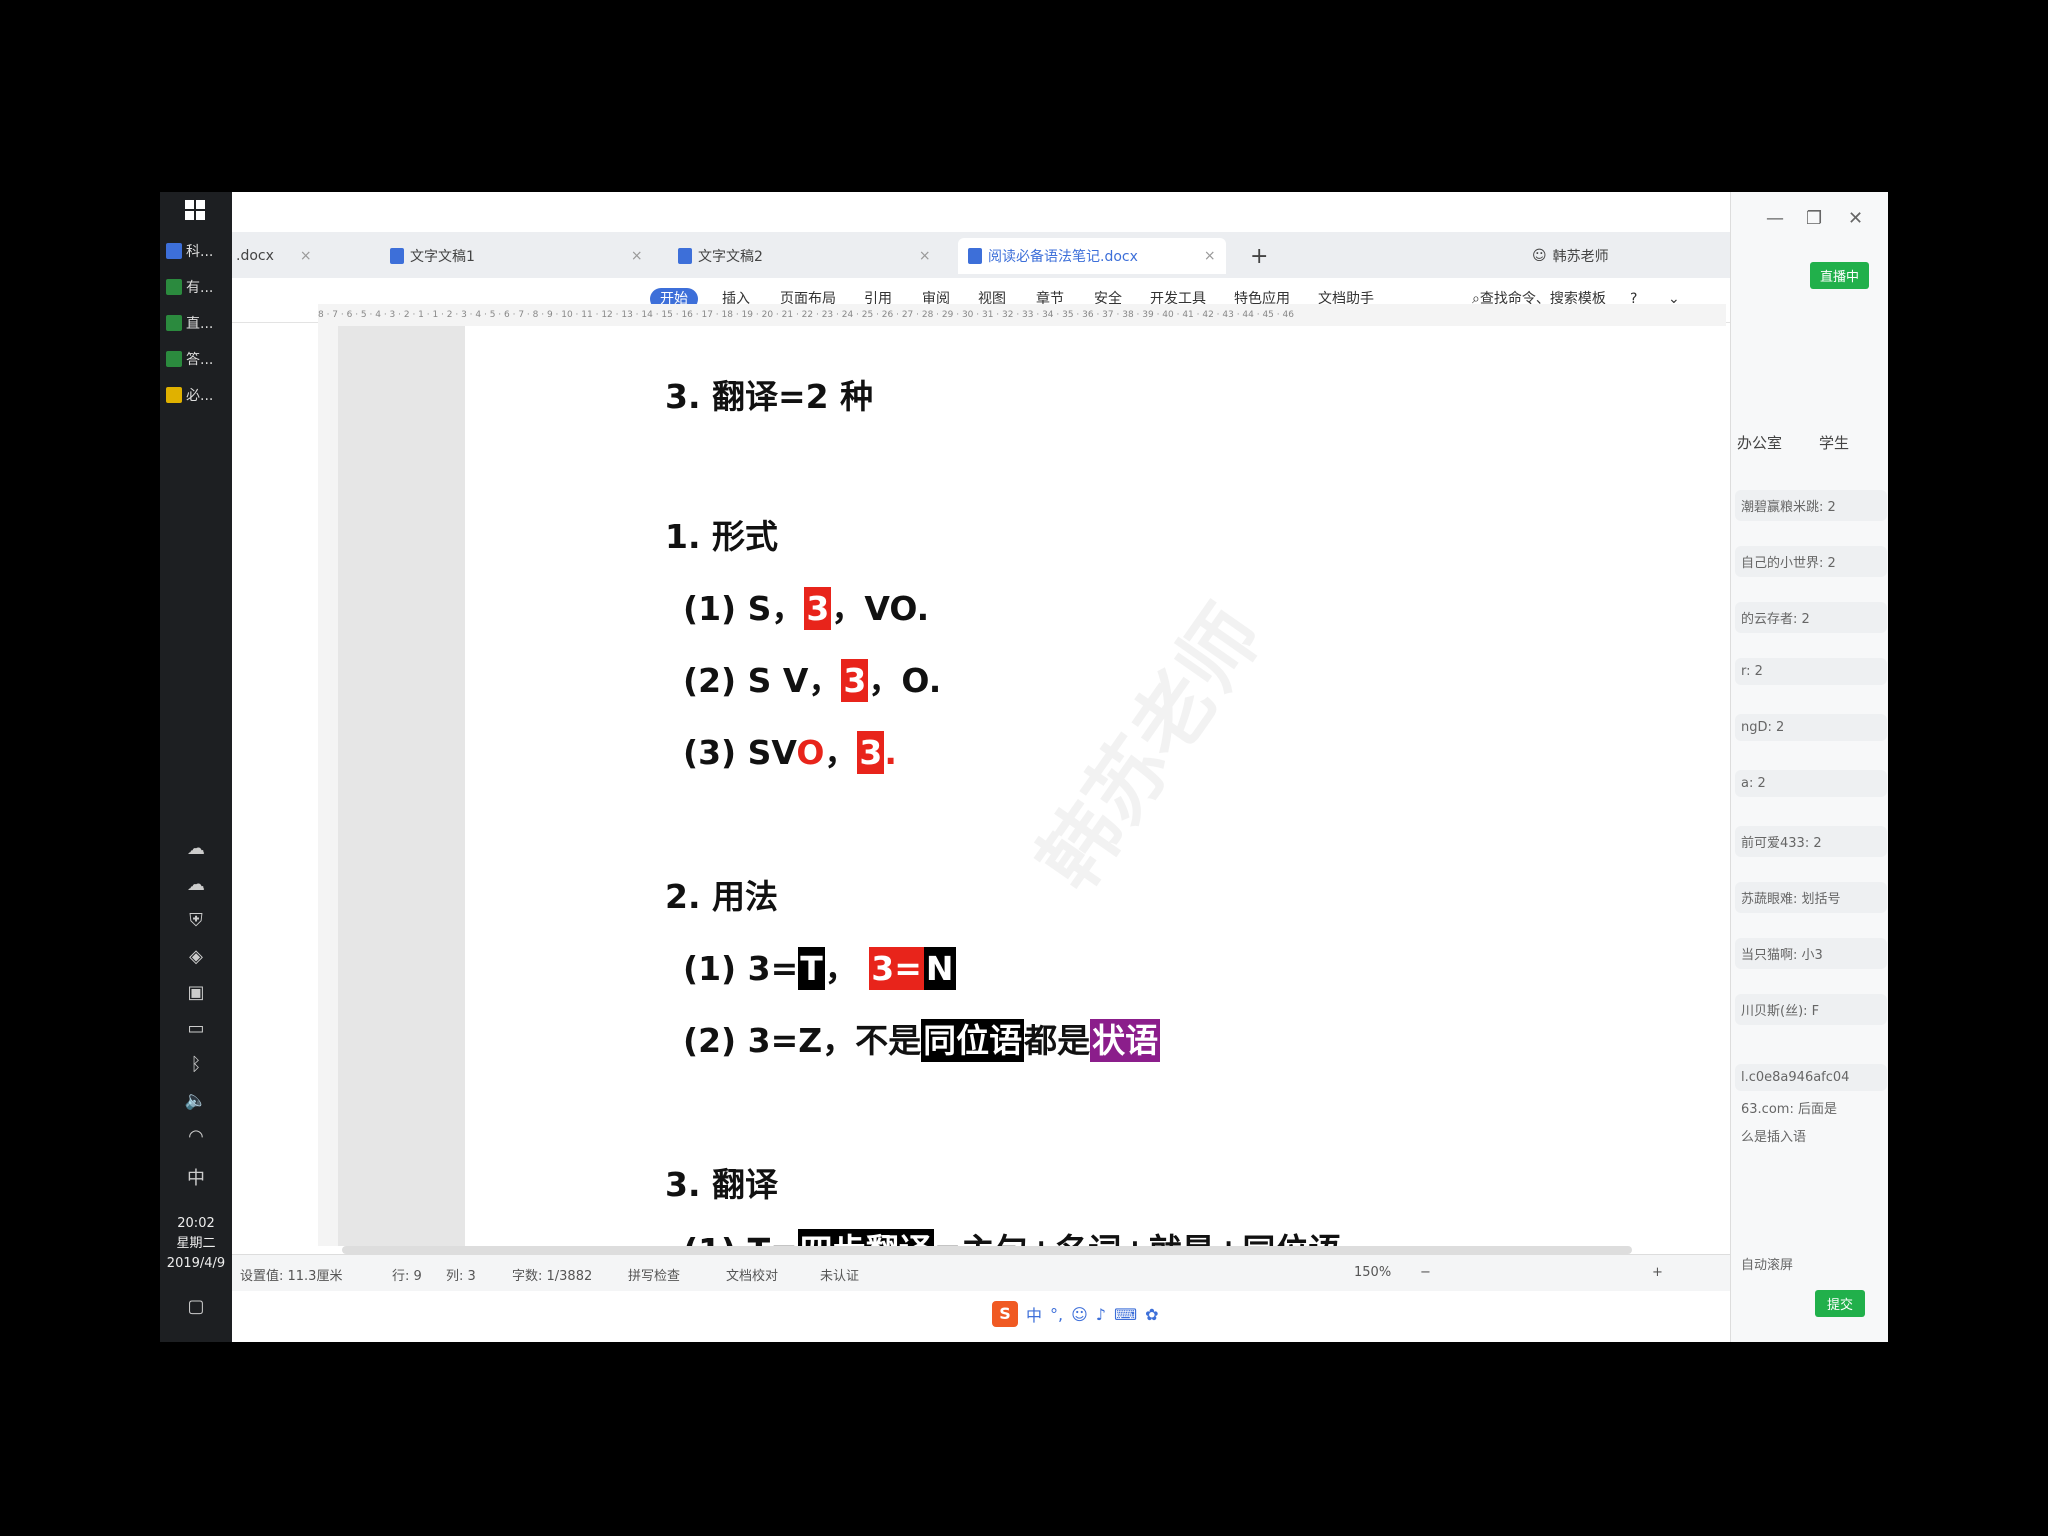  I want to click on vertical-ruler, so click(328, 786).